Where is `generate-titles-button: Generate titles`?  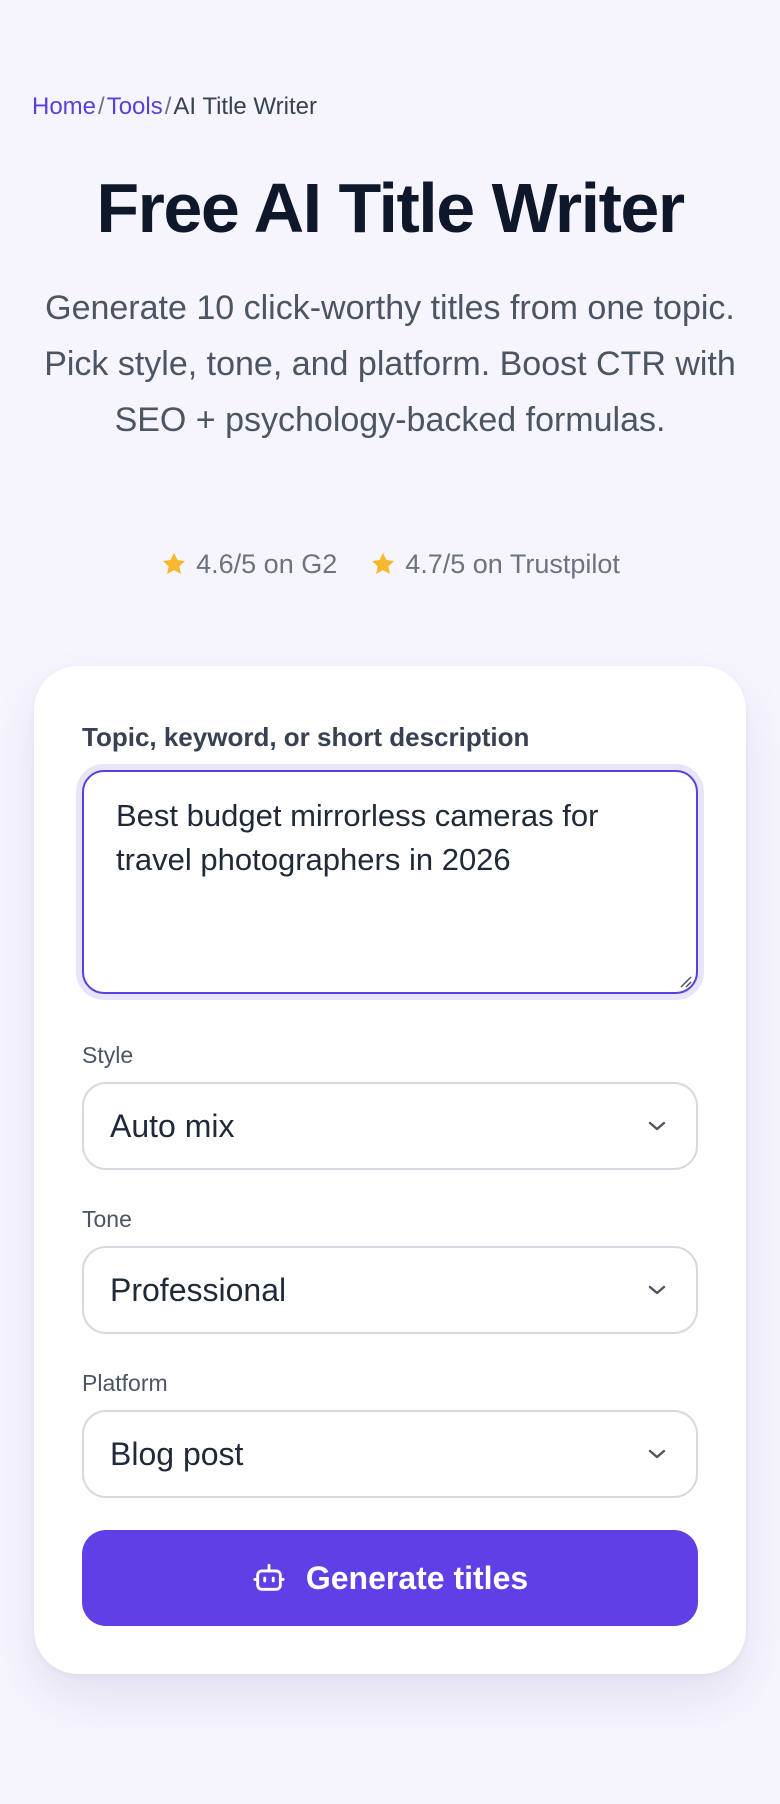
generate-titles-button: Generate titles is located at coordinates (390, 1578).